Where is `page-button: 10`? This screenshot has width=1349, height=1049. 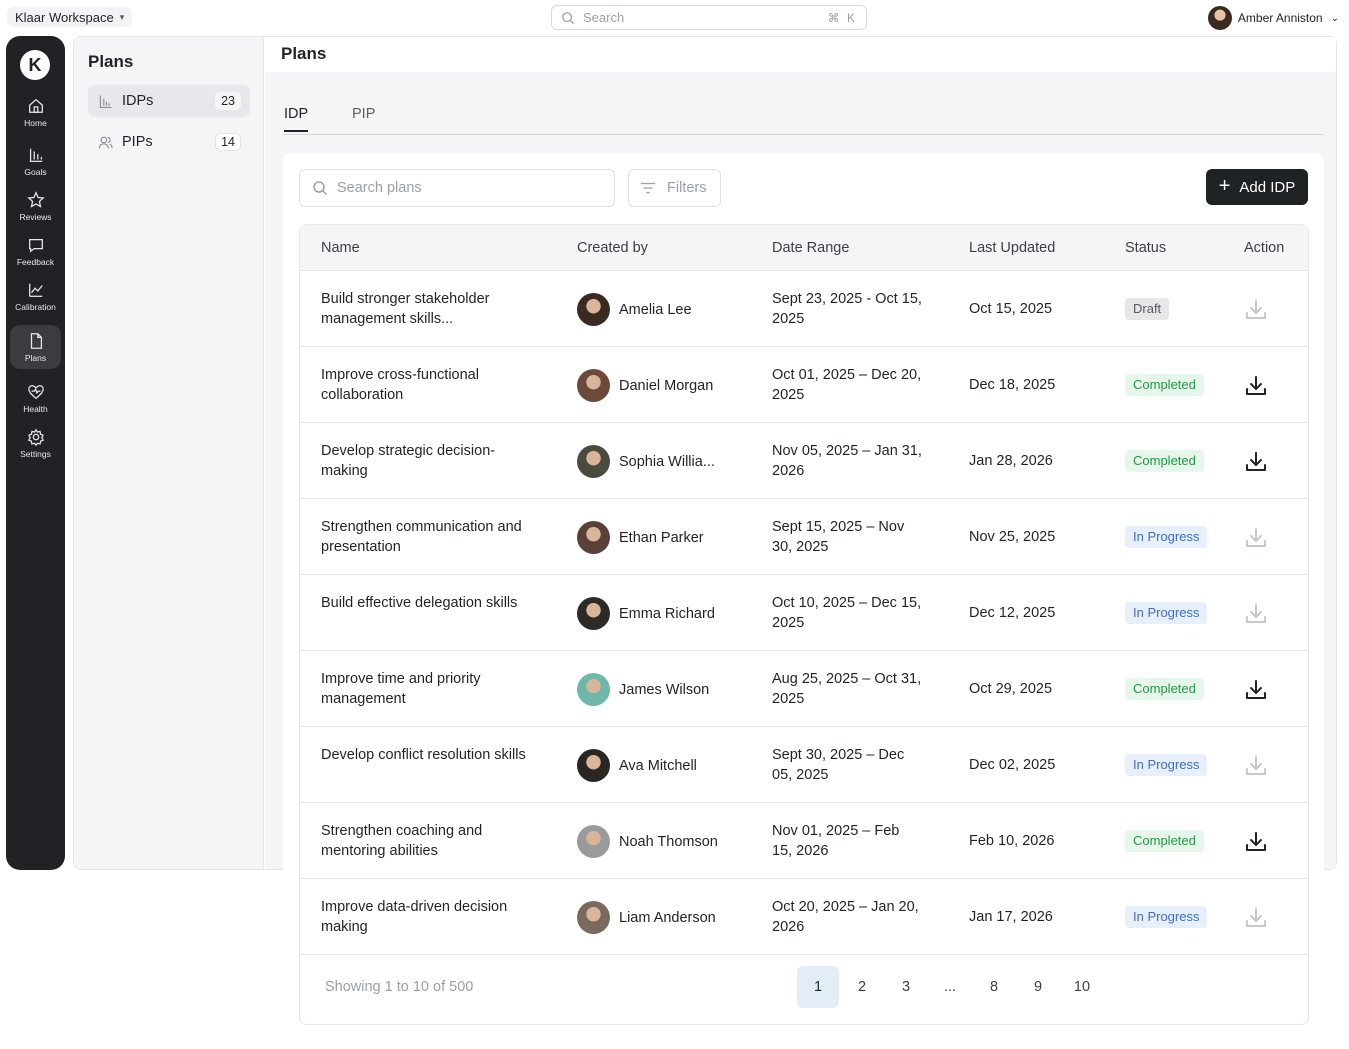
page-button: 10 is located at coordinates (1082, 987).